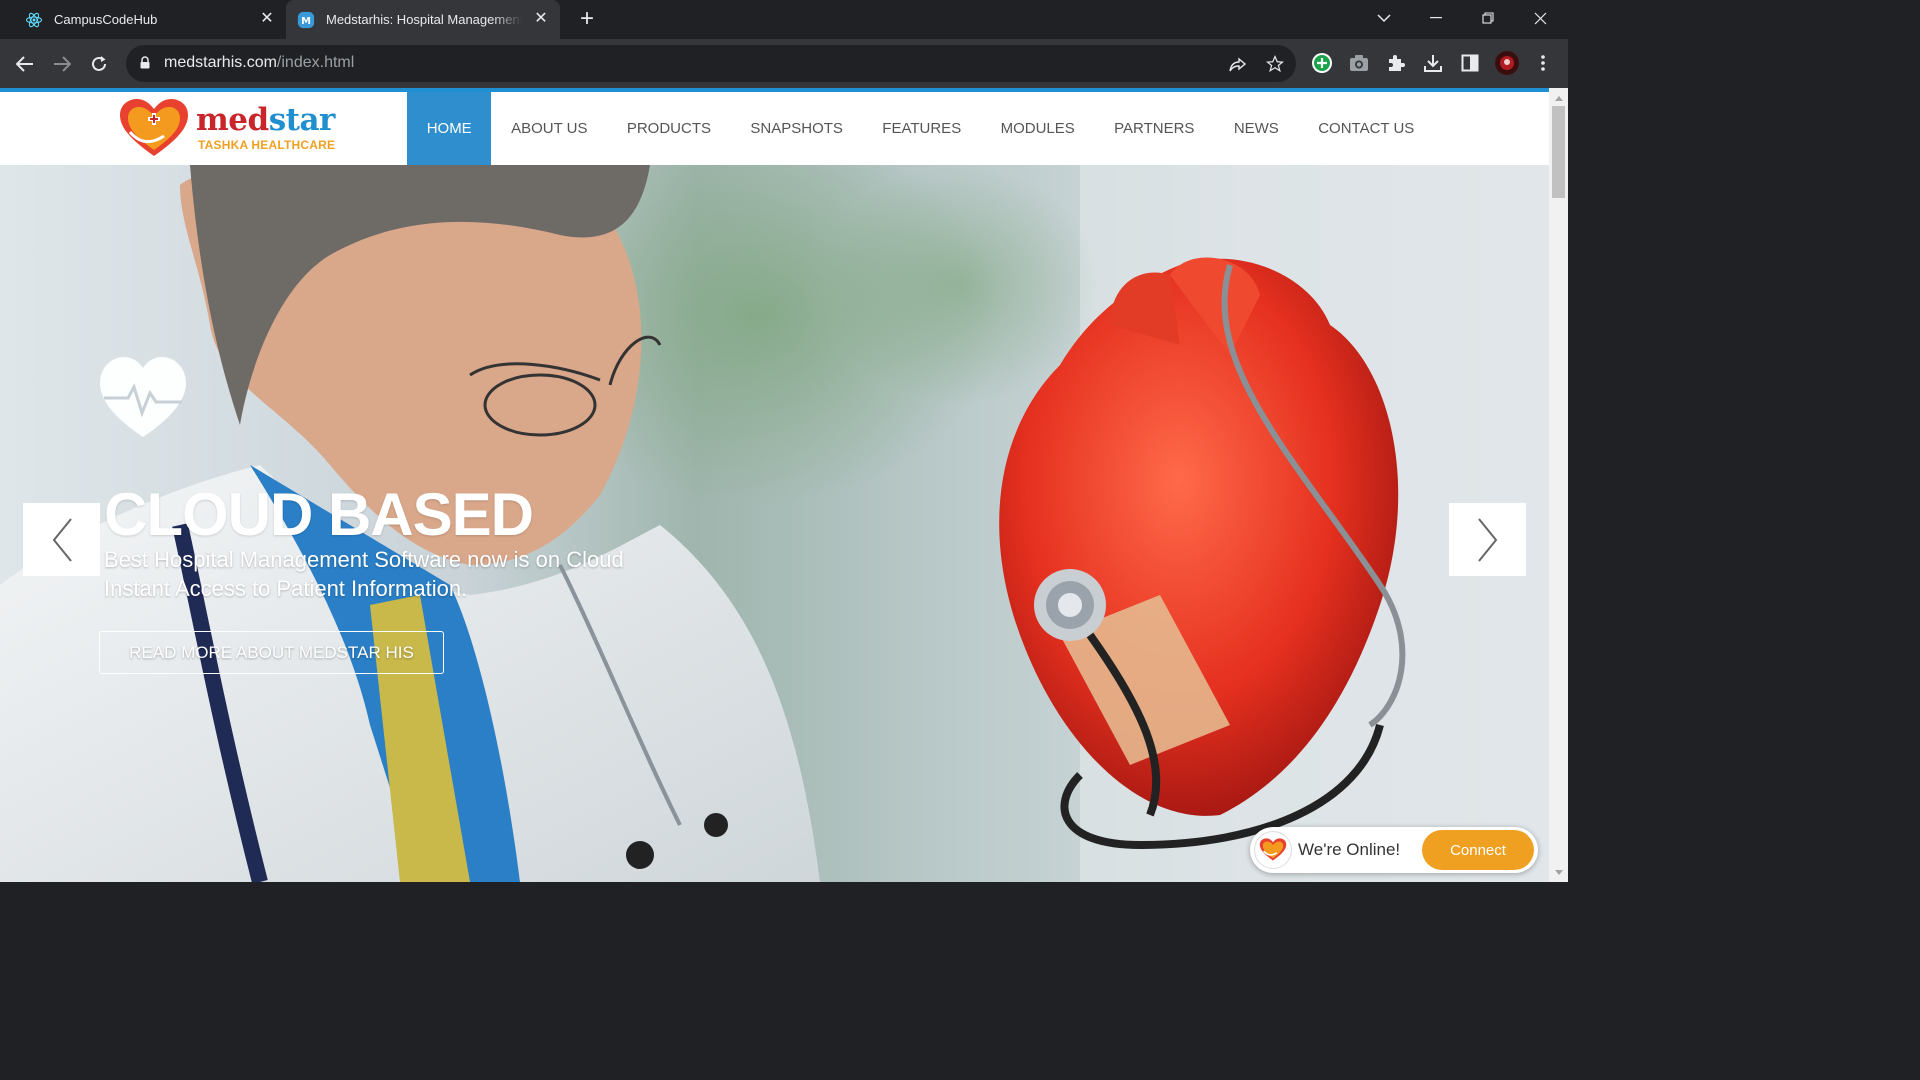 The image size is (1920, 1080). I want to click on nav-snapshots: SNAPSHOTS, so click(797, 128).